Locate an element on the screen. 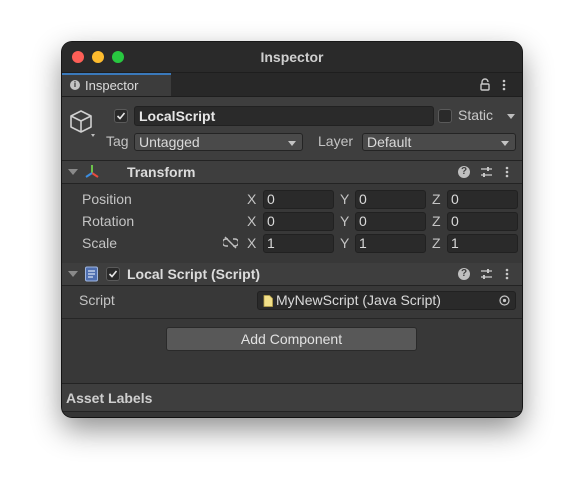 The width and height of the screenshot is (583, 500). static-label: Static is located at coordinates (476, 115).